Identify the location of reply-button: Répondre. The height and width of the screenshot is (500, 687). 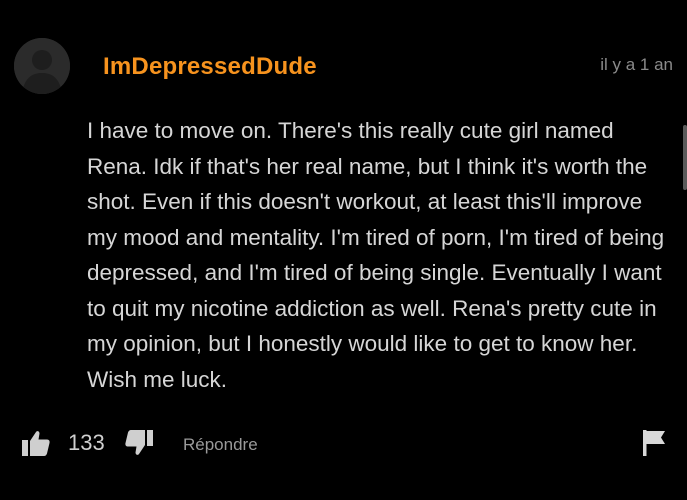
(220, 445).